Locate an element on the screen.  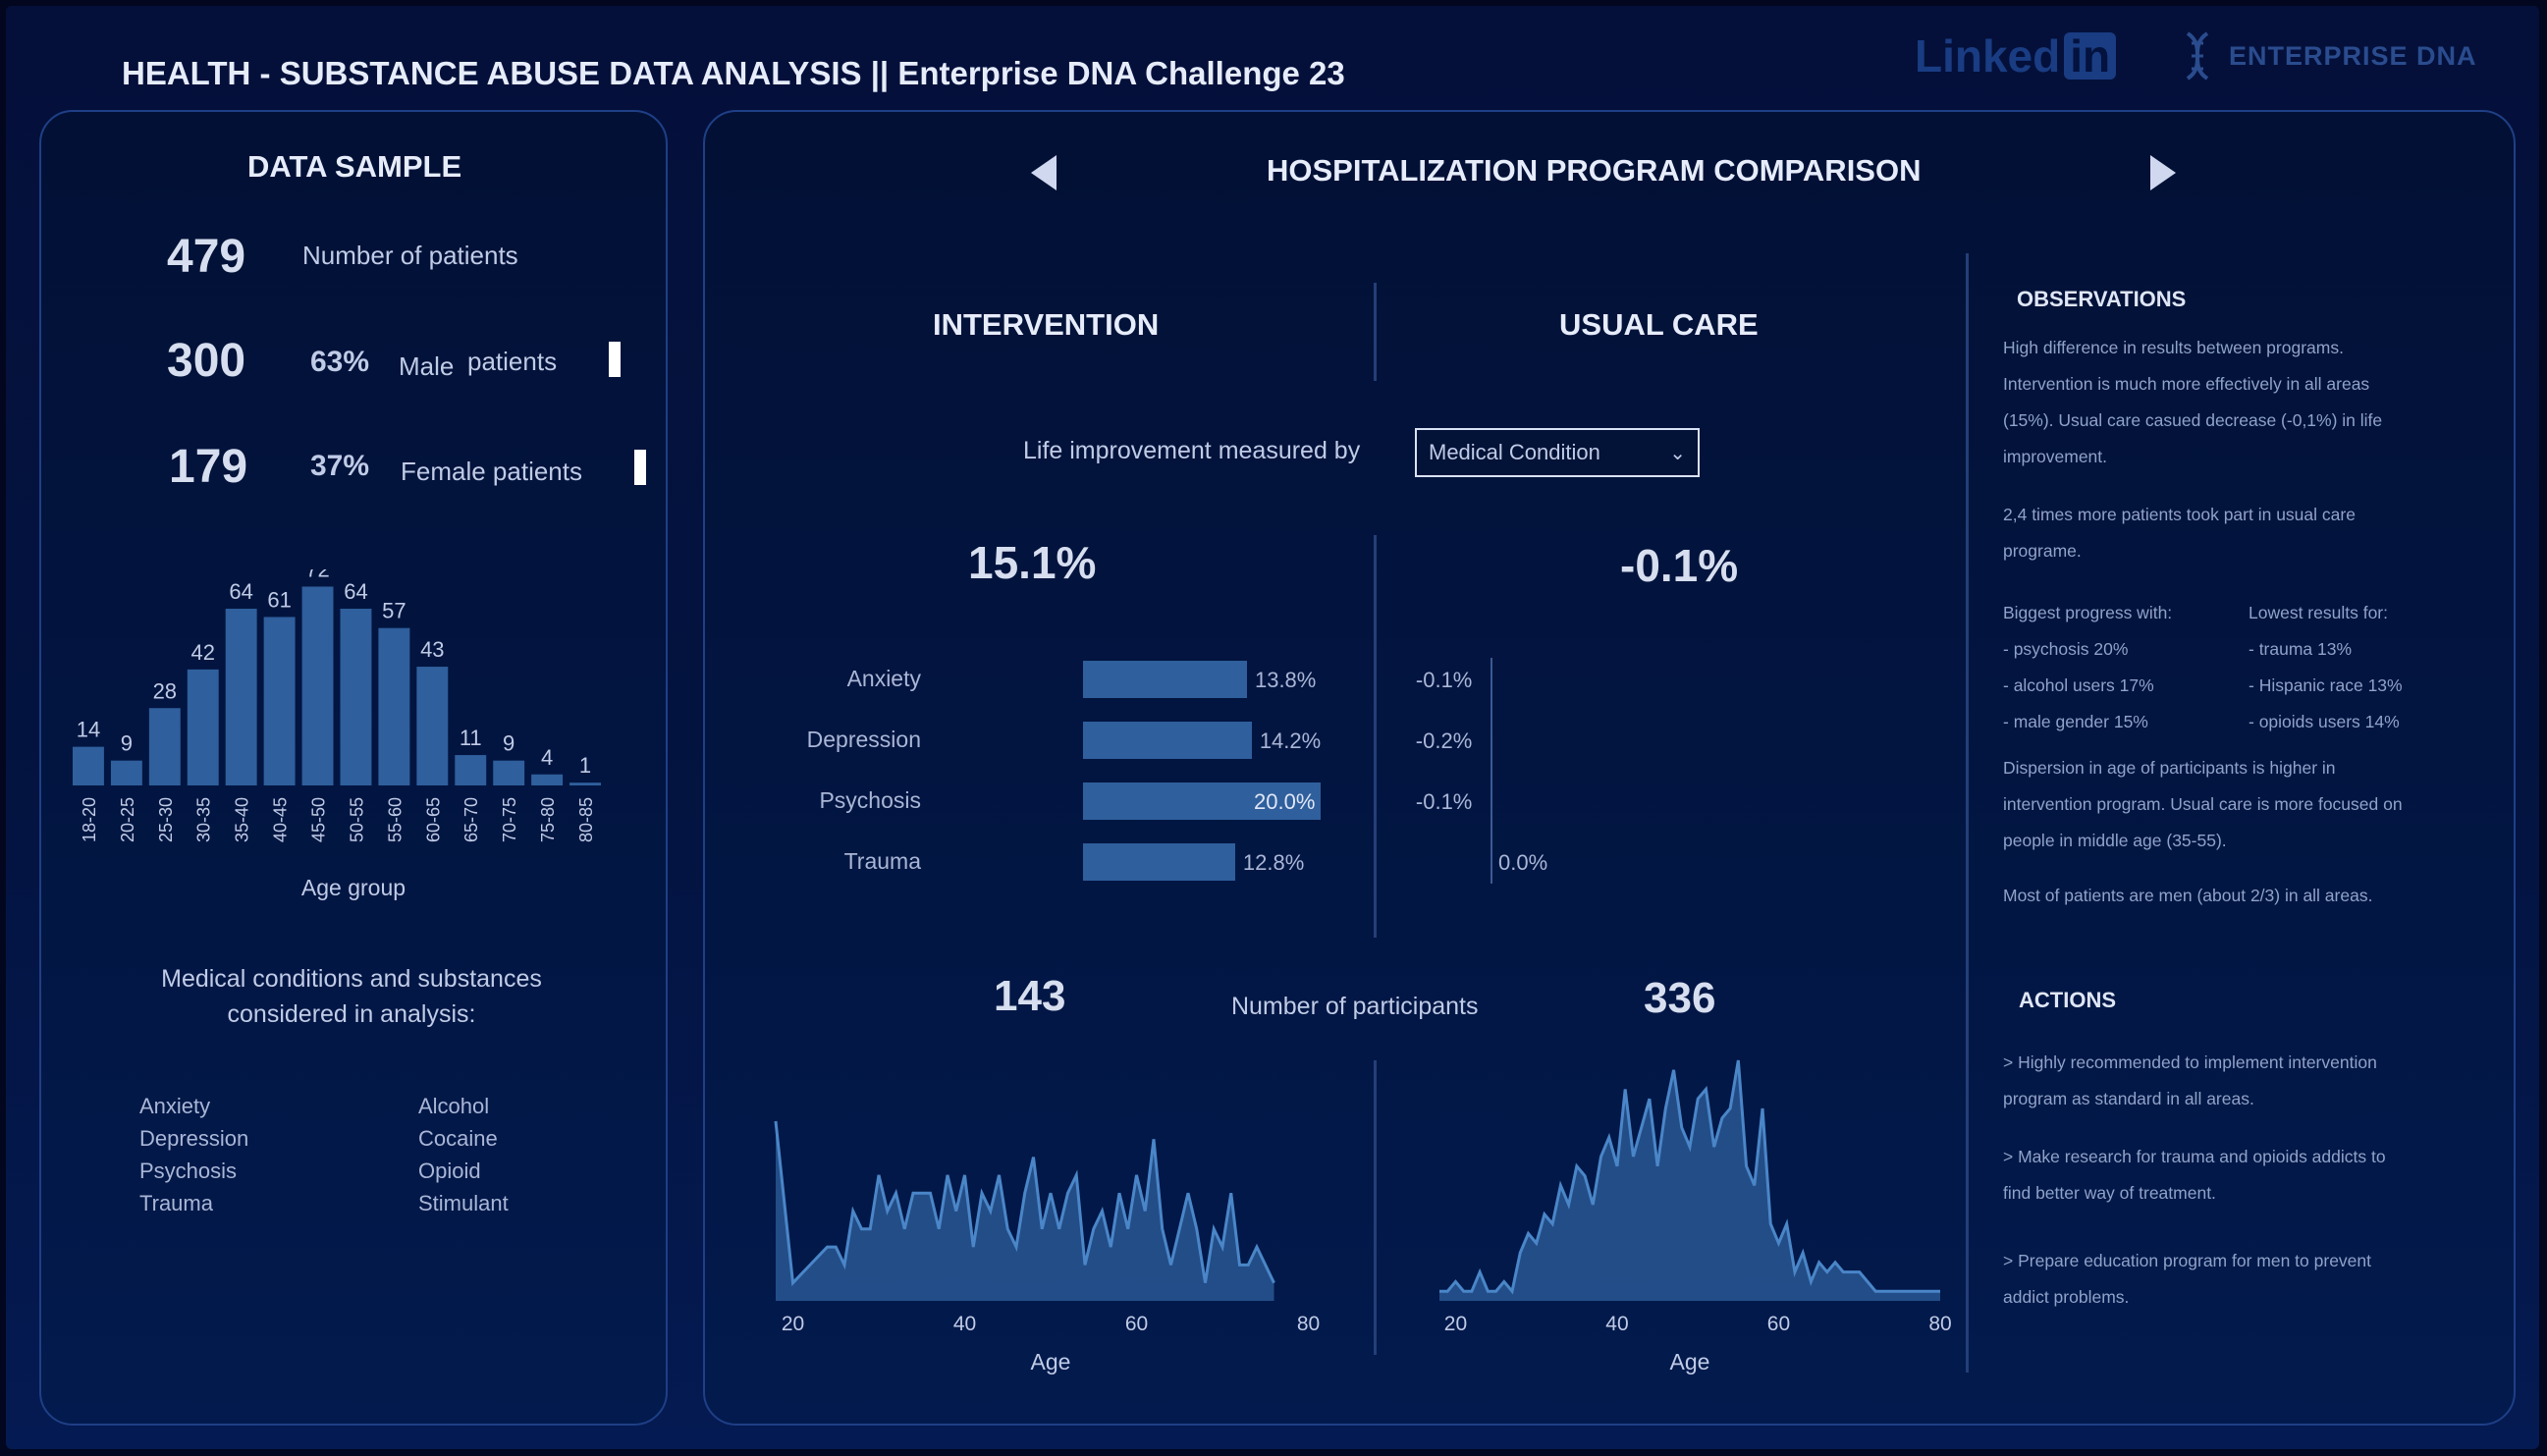
value-label: -0.2% is located at coordinates (1444, 740).